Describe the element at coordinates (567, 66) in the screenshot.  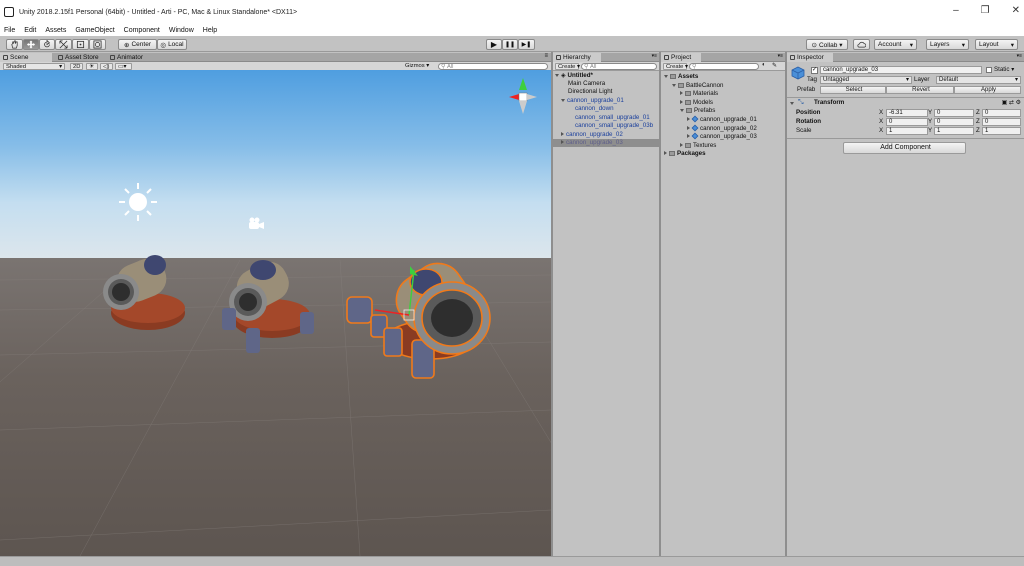
I see `hierarchy-create-dropdown: Create ▾` at that location.